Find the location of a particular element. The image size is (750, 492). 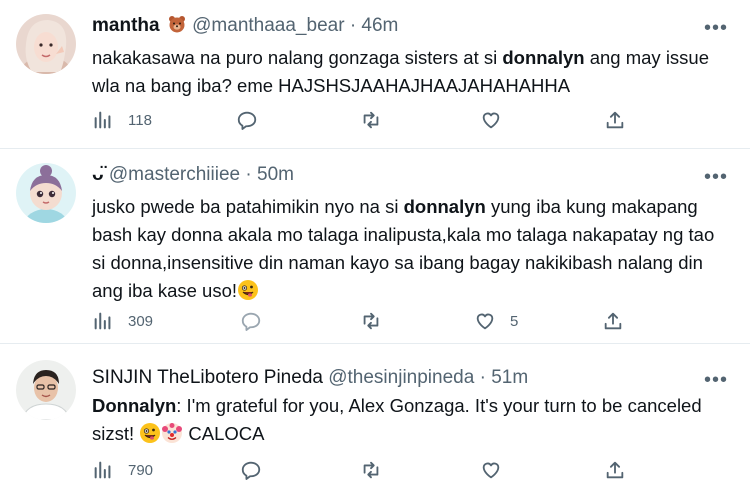

tweet-header: ᴗ̈ @masterchiiiee · 50m is located at coordinates (193, 175).